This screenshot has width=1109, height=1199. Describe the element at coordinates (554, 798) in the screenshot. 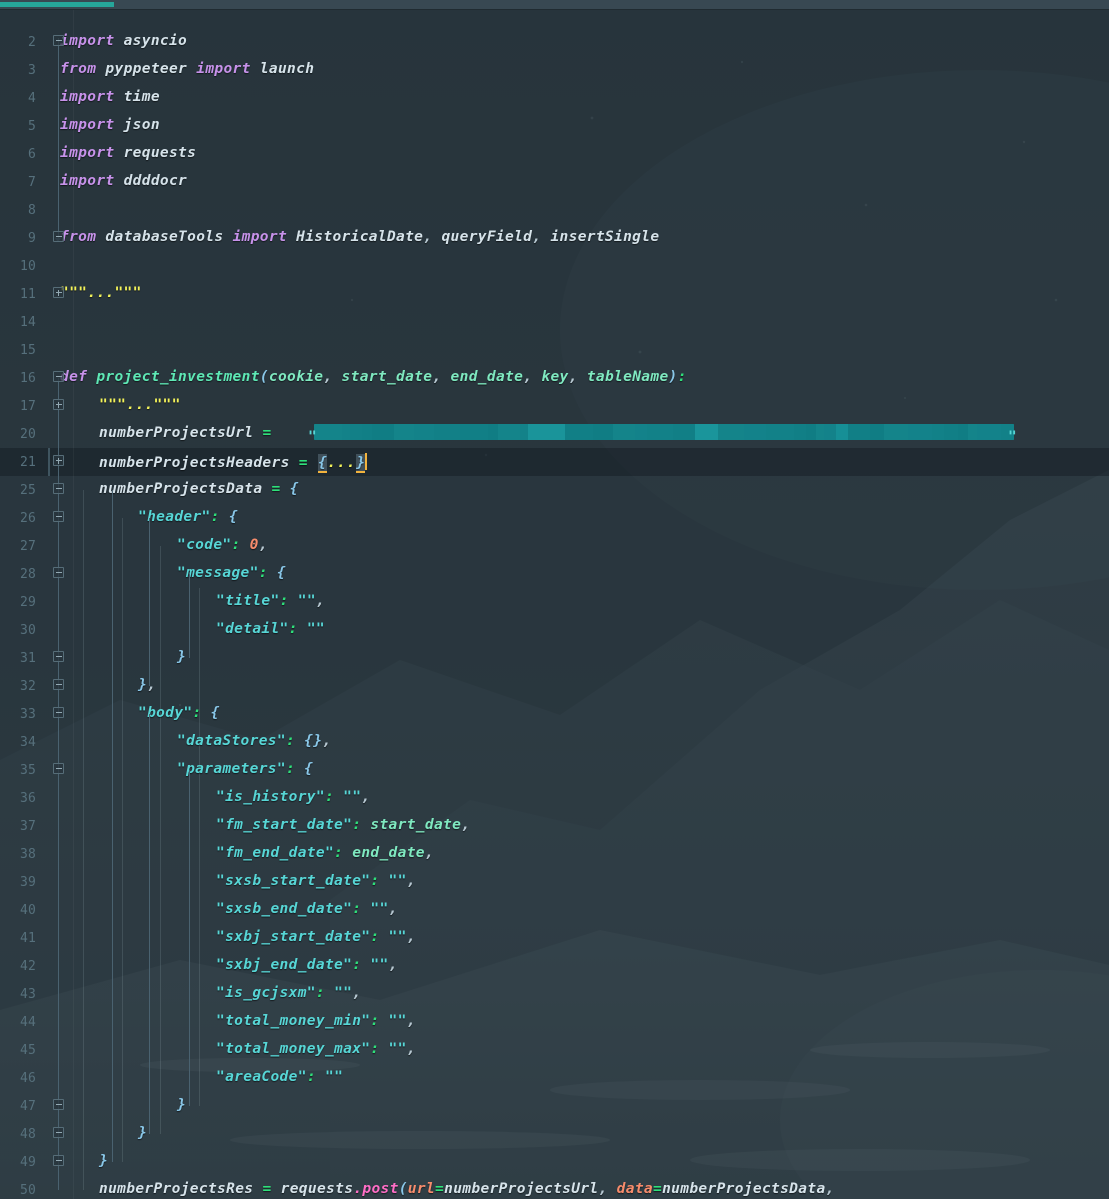

I see `code-line: 36 "is_history": "",` at that location.